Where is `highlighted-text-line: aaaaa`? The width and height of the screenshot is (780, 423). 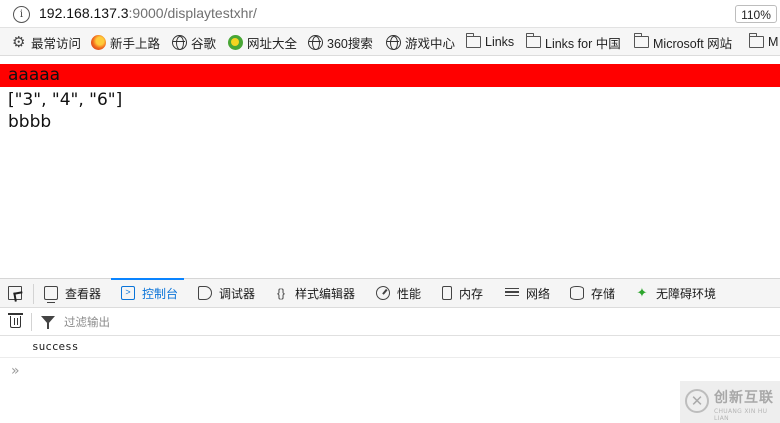
highlighted-text-line: aaaaa is located at coordinates (390, 75).